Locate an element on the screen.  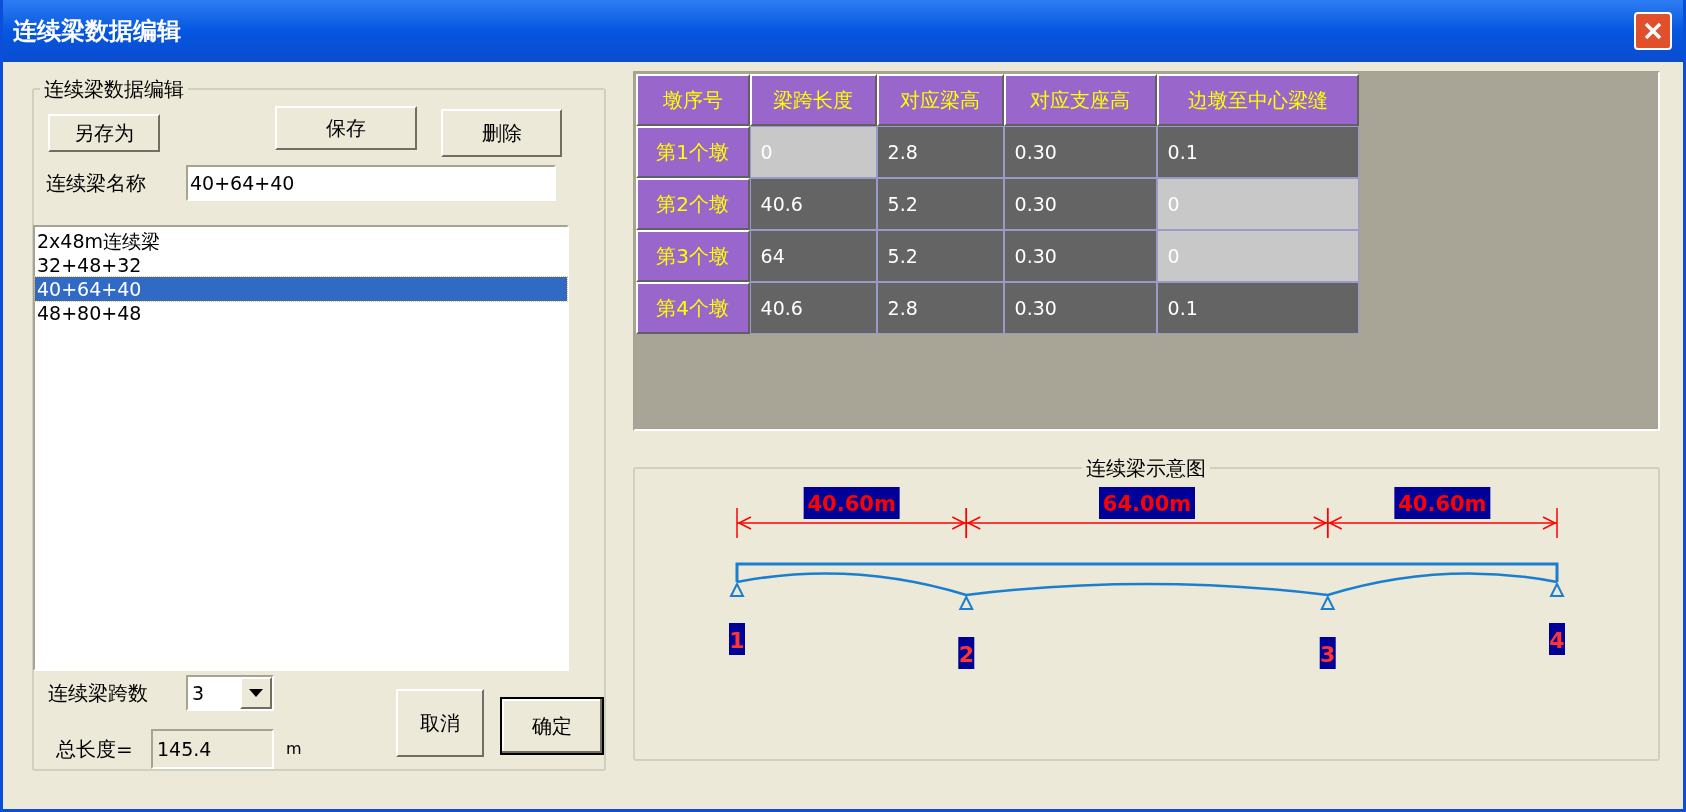
row-header: 第2个墩 is located at coordinates (692, 204).